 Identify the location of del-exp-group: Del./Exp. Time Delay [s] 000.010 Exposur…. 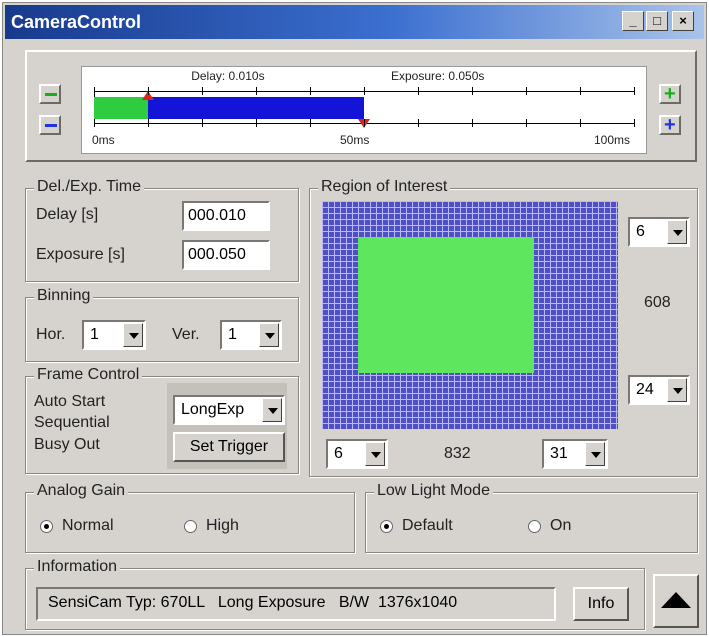
(162, 230).